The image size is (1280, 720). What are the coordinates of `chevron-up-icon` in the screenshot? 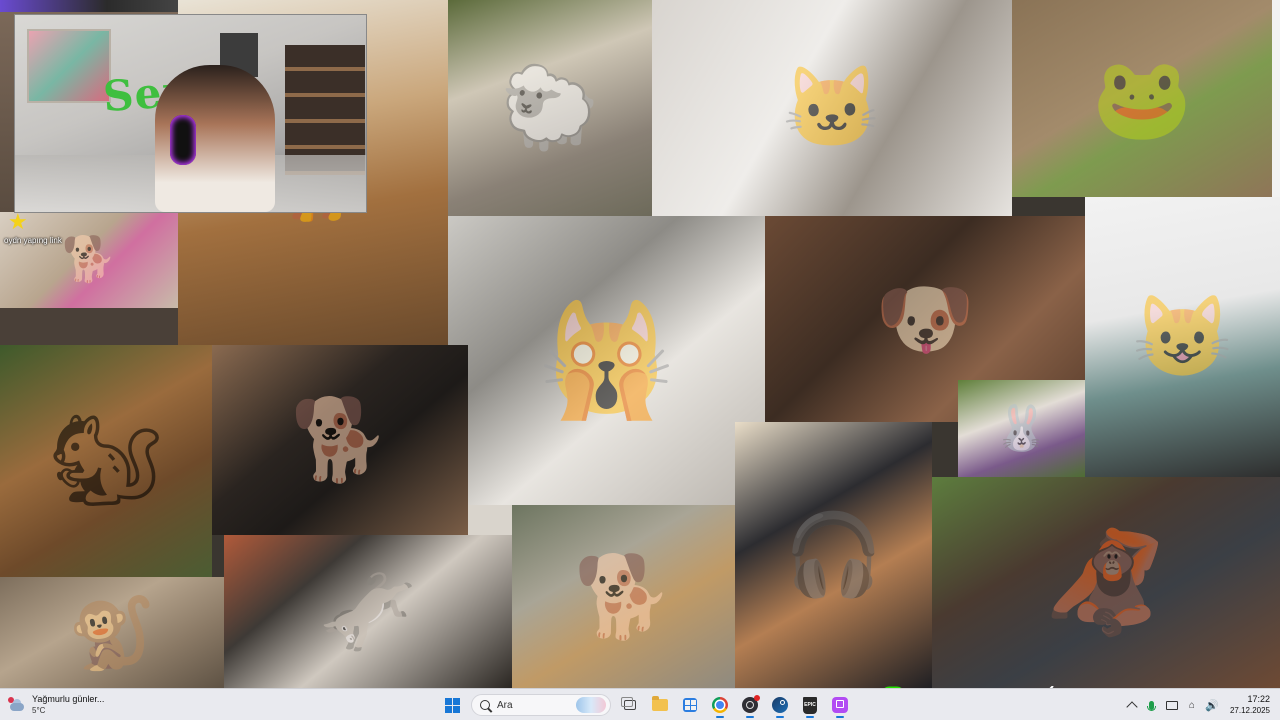 It's located at (1132, 707).